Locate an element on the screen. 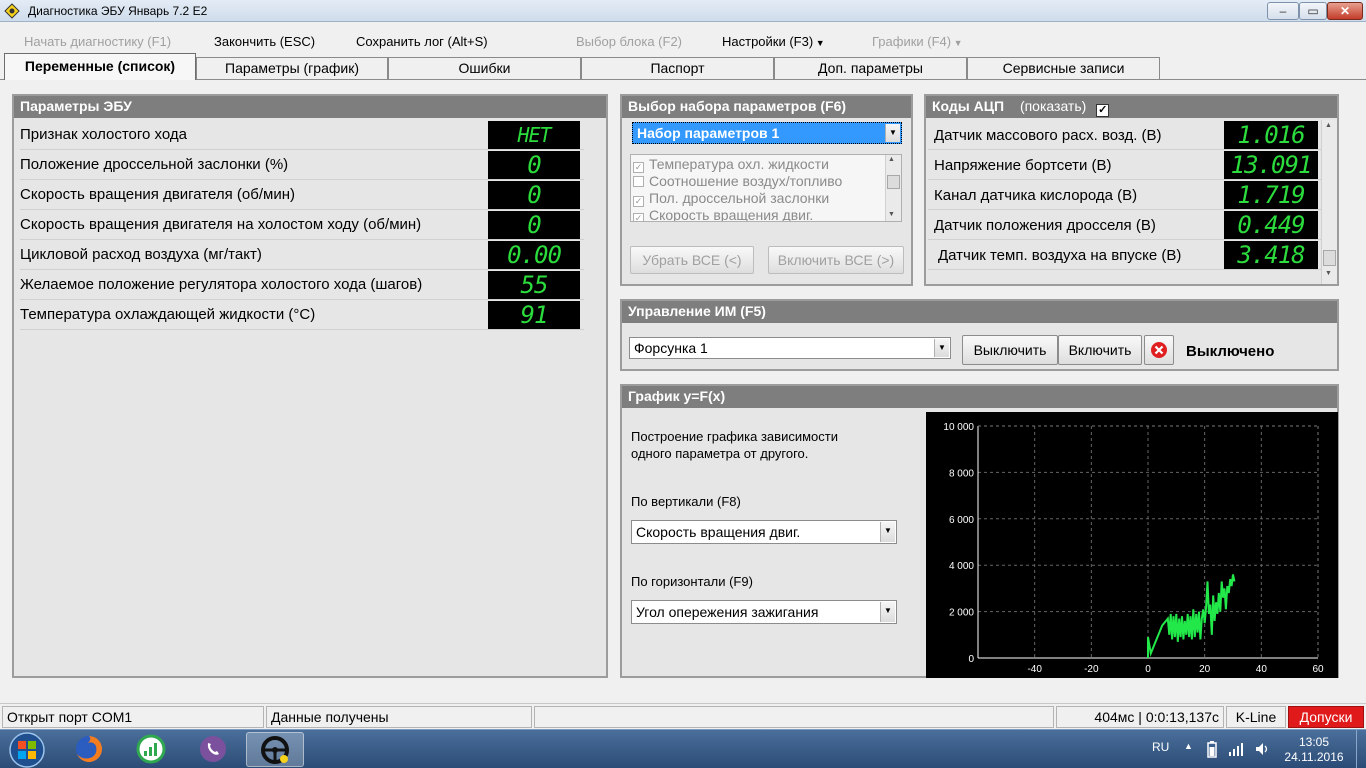  taskbar-firefox is located at coordinates (89, 749).